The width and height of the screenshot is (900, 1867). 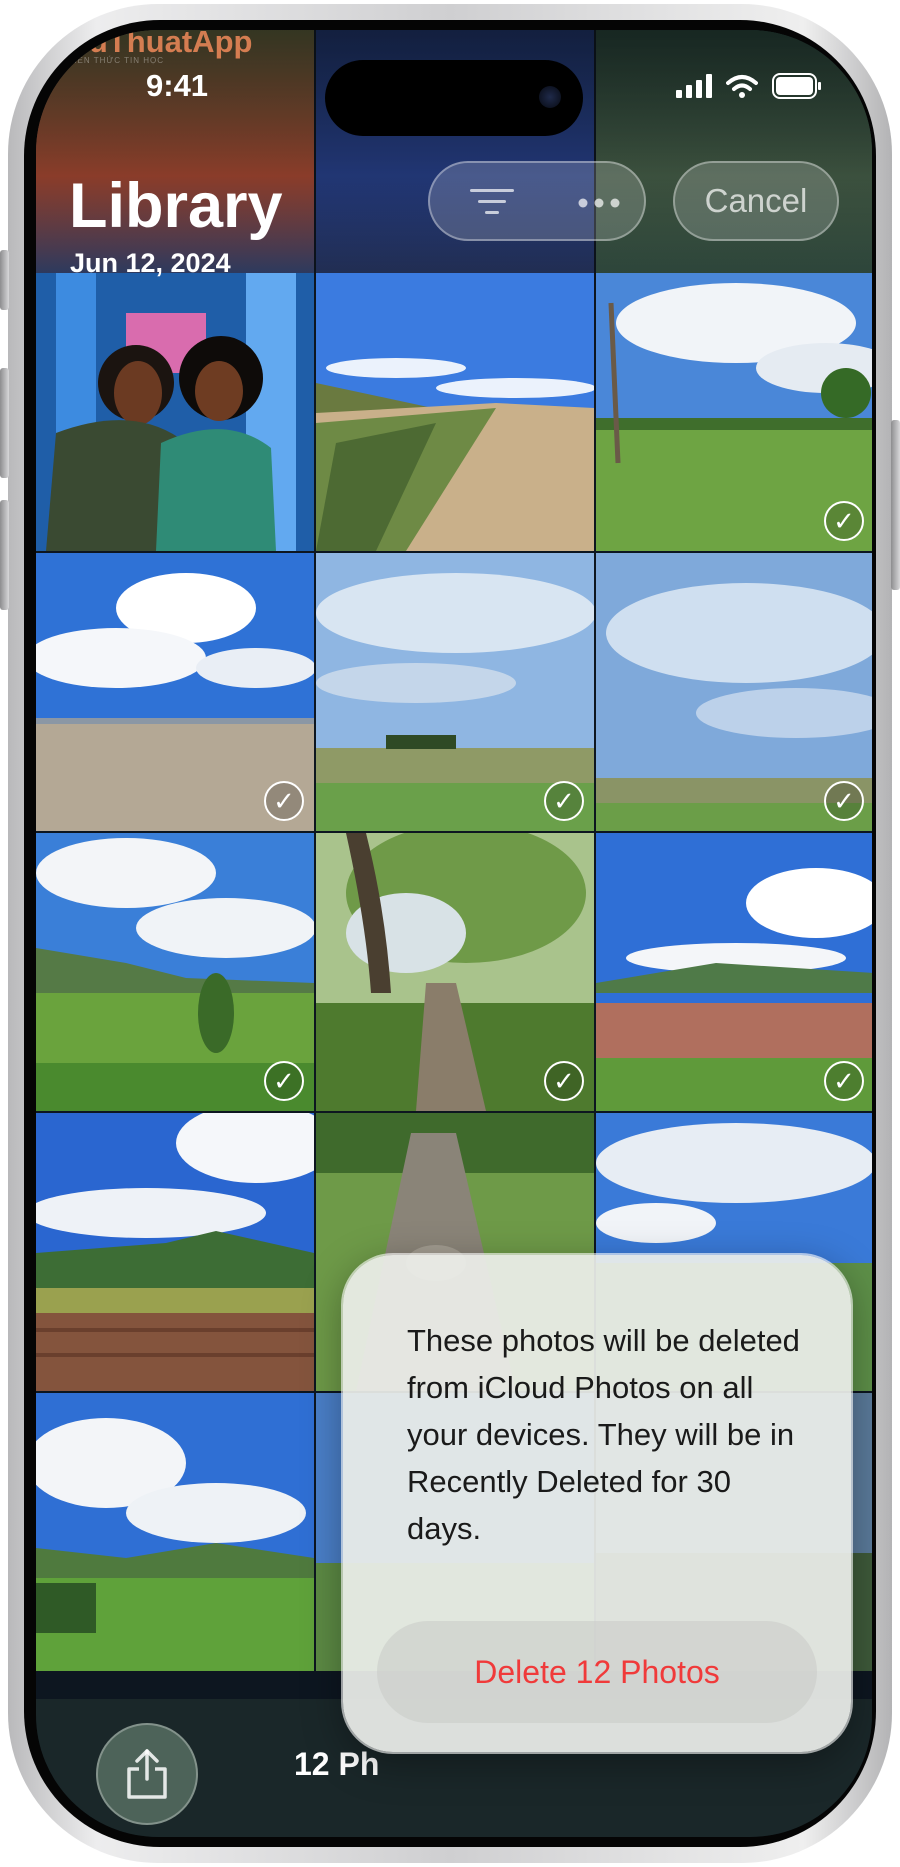 What do you see at coordinates (734, 412) in the screenshot?
I see `photo-tile-meadow-tree: ✓` at bounding box center [734, 412].